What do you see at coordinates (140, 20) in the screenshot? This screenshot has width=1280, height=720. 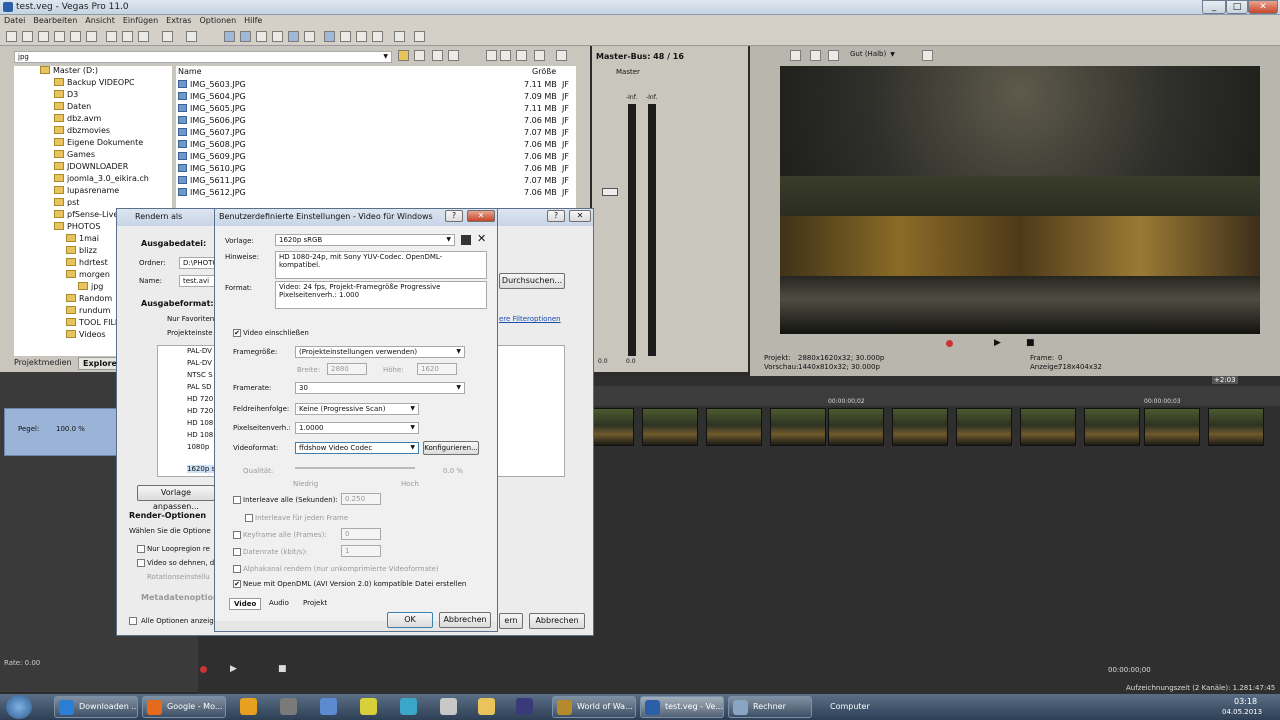 I see `menu-einfuegen: Einfügen` at bounding box center [140, 20].